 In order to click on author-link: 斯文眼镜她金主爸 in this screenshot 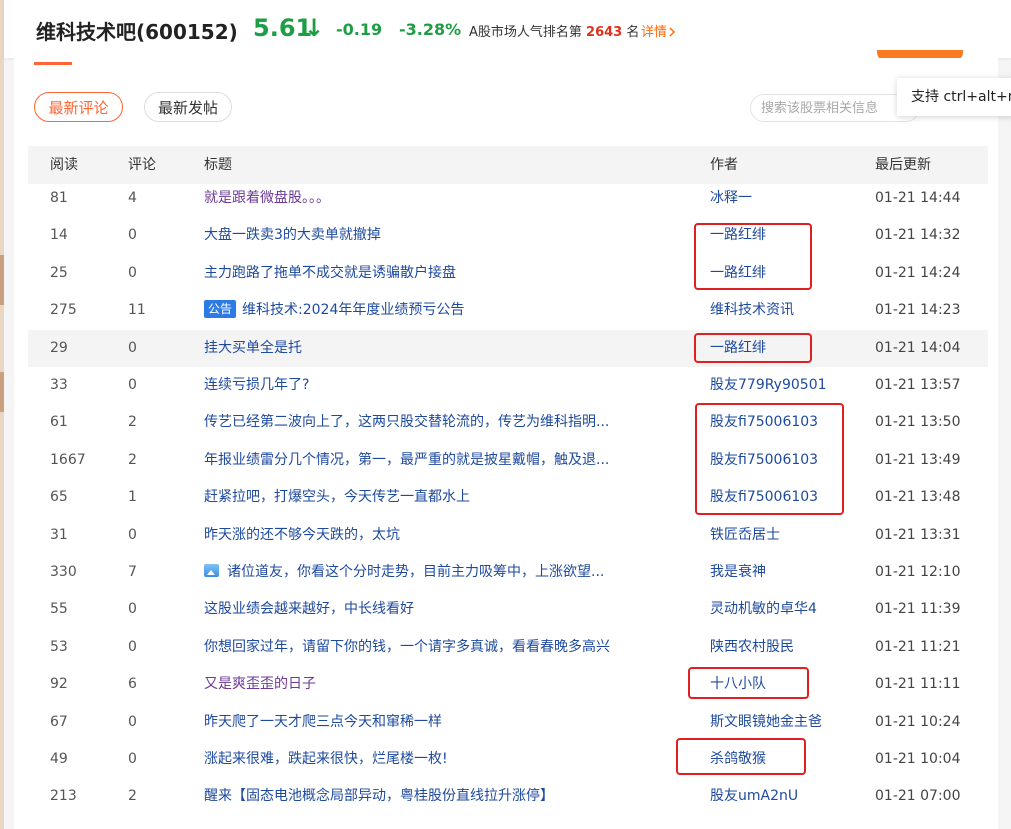, I will do `click(766, 722)`.